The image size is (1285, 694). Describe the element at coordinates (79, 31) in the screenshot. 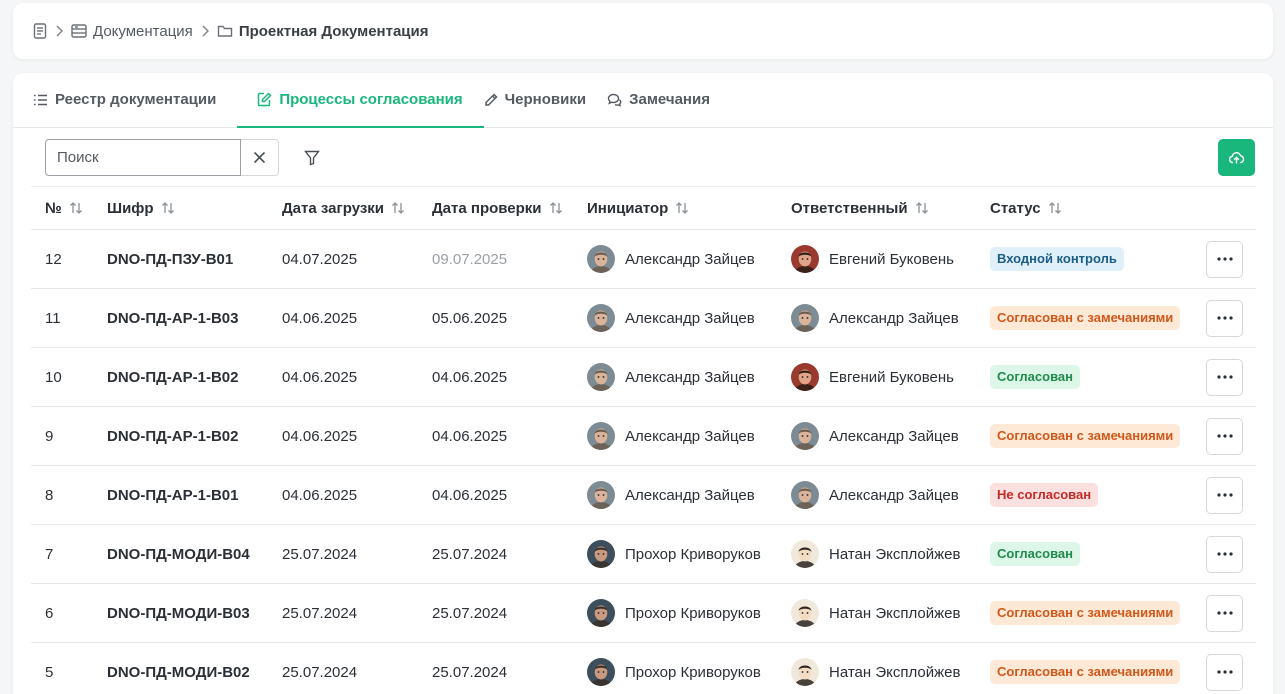

I see `archive-icon` at that location.